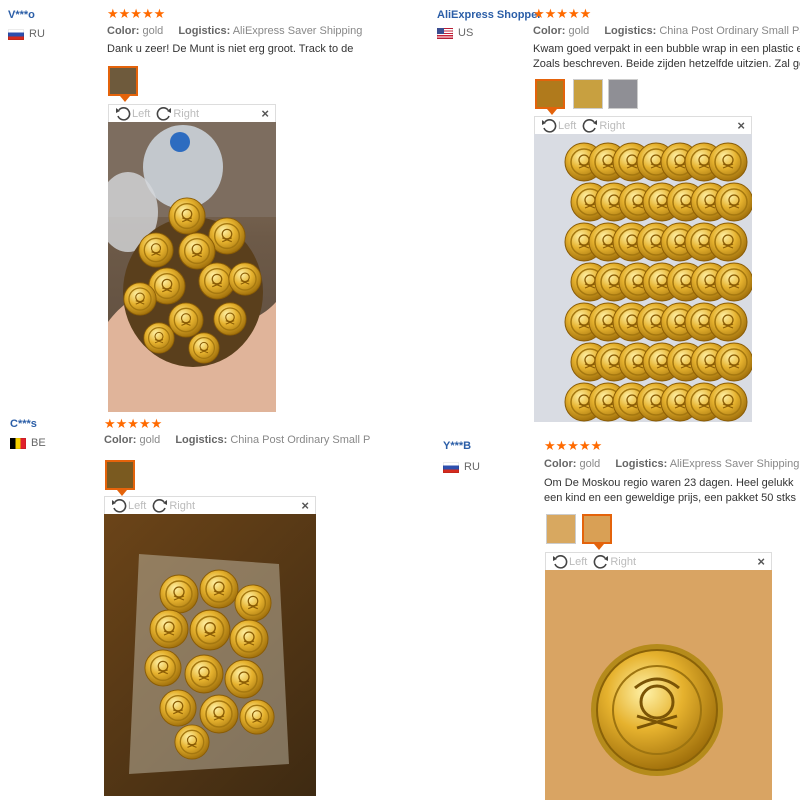  I want to click on coins-in-hand-image, so click(192, 267).